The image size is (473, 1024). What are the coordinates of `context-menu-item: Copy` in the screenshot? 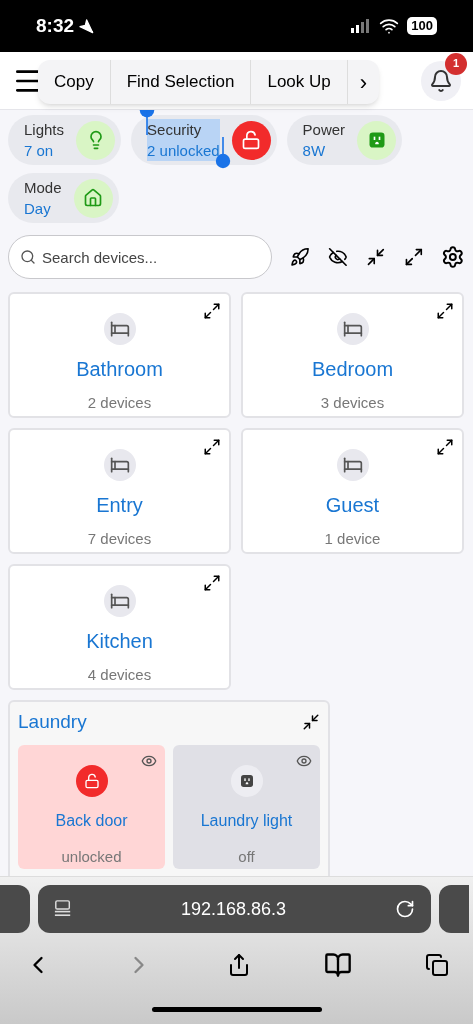 It's located at (74, 82).